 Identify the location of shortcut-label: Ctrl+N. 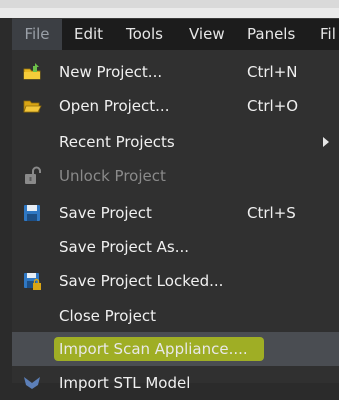
(272, 72).